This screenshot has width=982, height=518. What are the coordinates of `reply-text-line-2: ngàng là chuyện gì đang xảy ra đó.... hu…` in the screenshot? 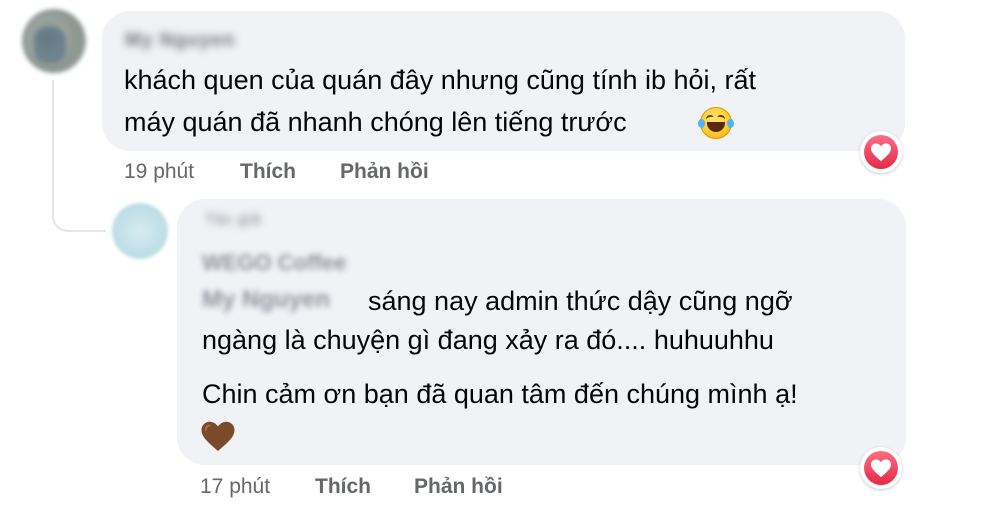 It's located at (488, 340).